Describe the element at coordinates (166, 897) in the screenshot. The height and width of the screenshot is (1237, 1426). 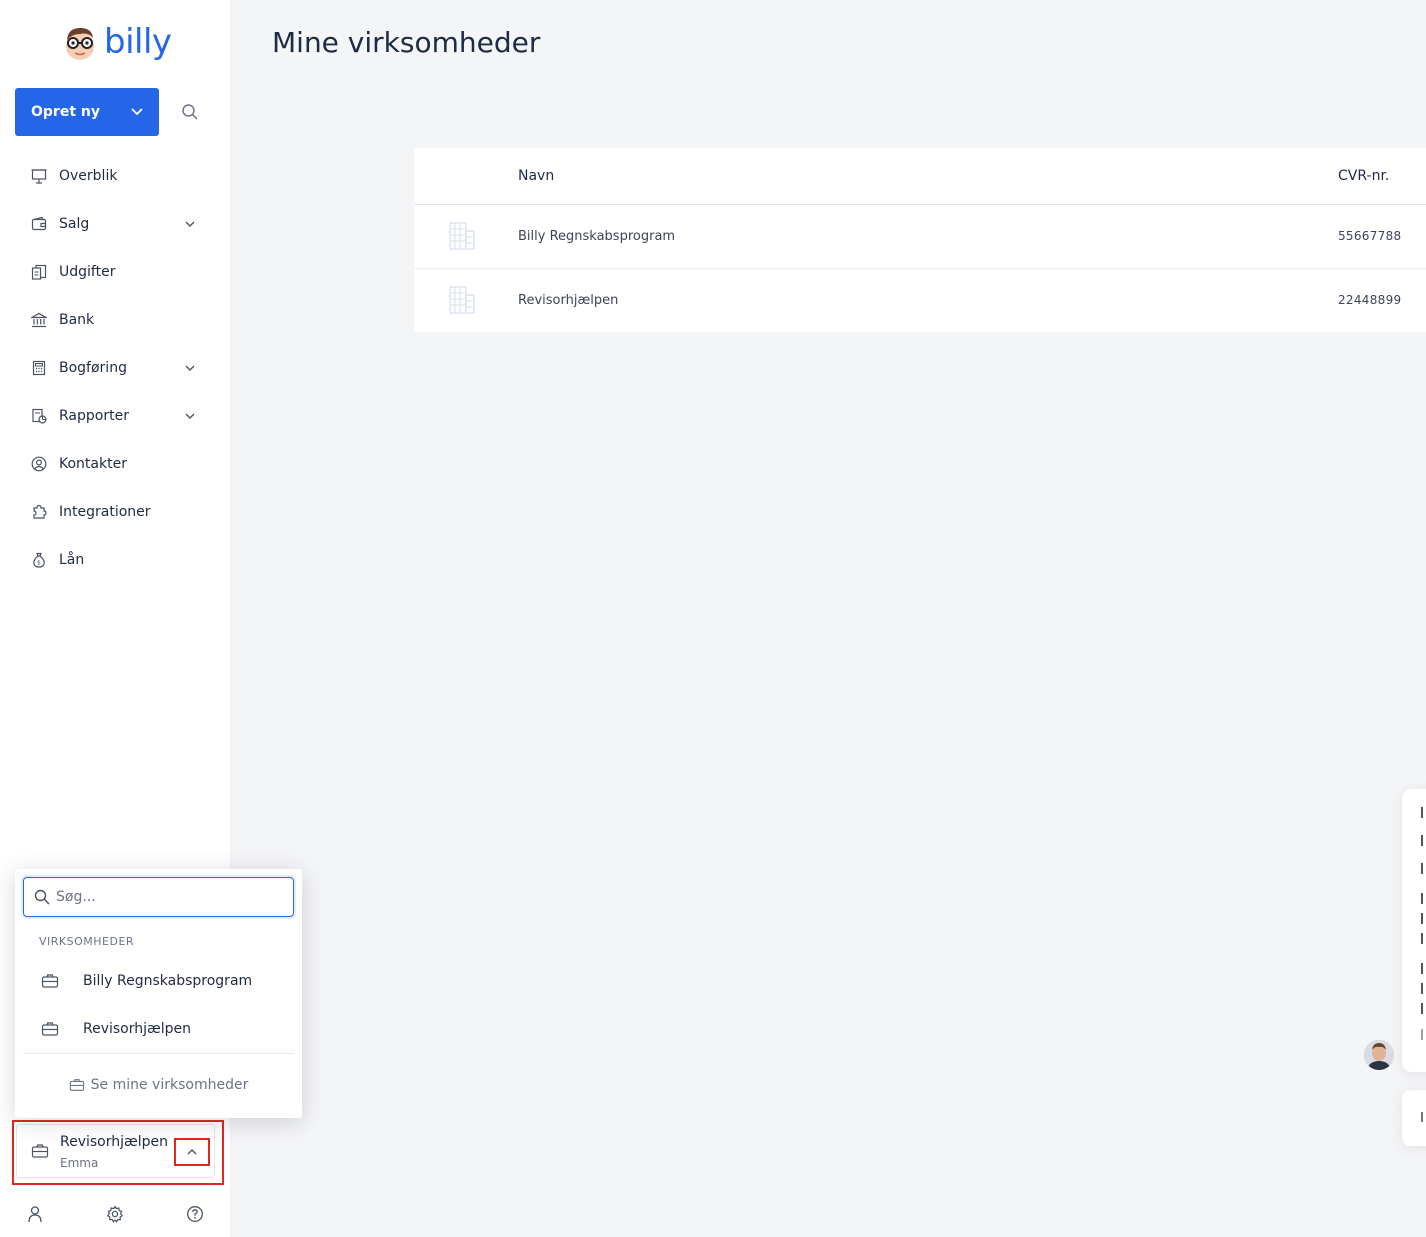
I see `popup-search-input` at that location.